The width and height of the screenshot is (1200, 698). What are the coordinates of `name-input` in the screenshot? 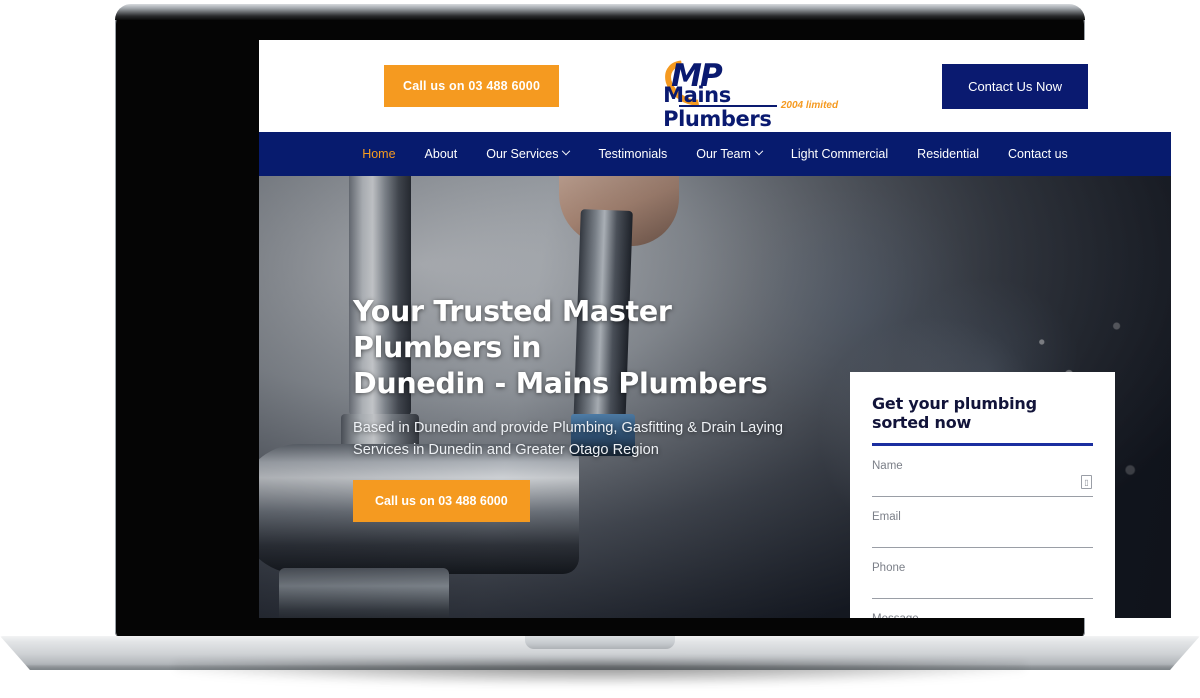 It's located at (982, 484).